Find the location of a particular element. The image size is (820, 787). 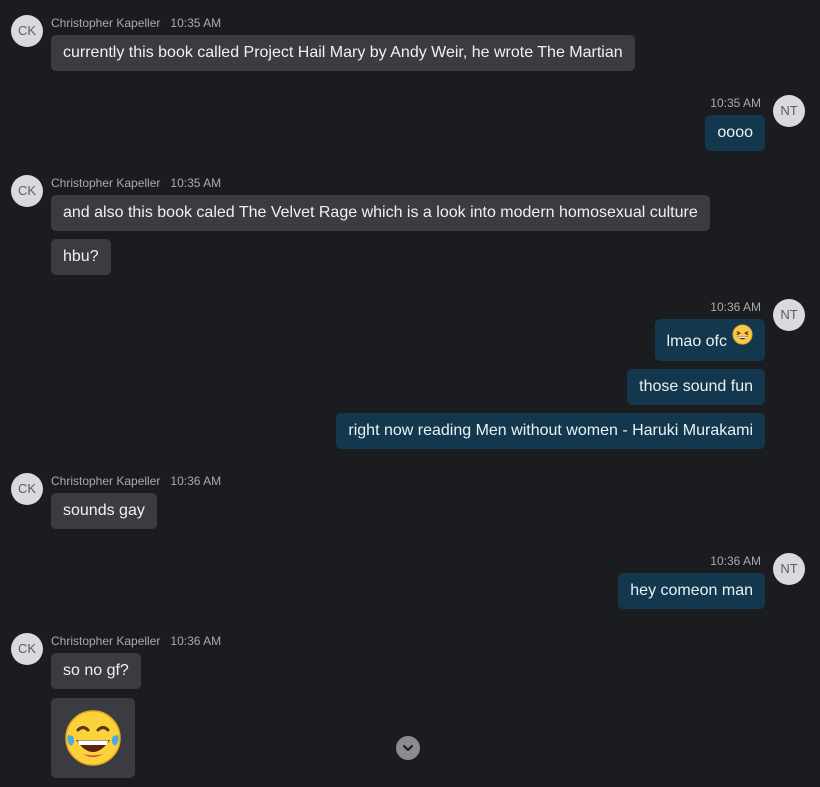

face-with-tears-of-joy-icon is located at coordinates (93, 738).